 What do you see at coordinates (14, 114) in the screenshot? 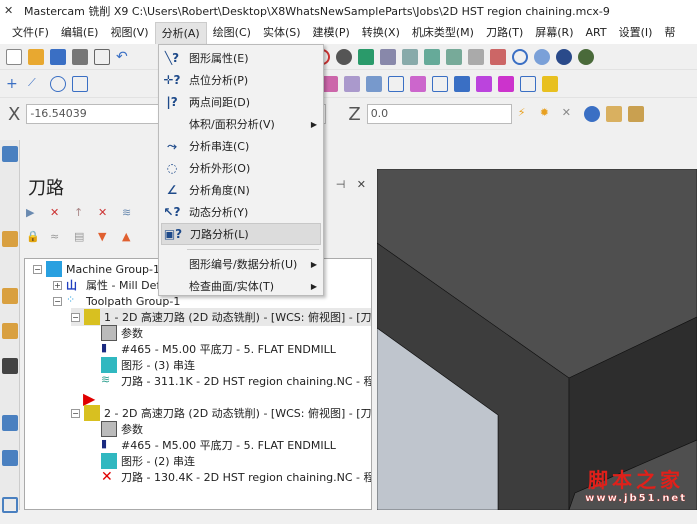
I see `x-label: X` at bounding box center [14, 114].